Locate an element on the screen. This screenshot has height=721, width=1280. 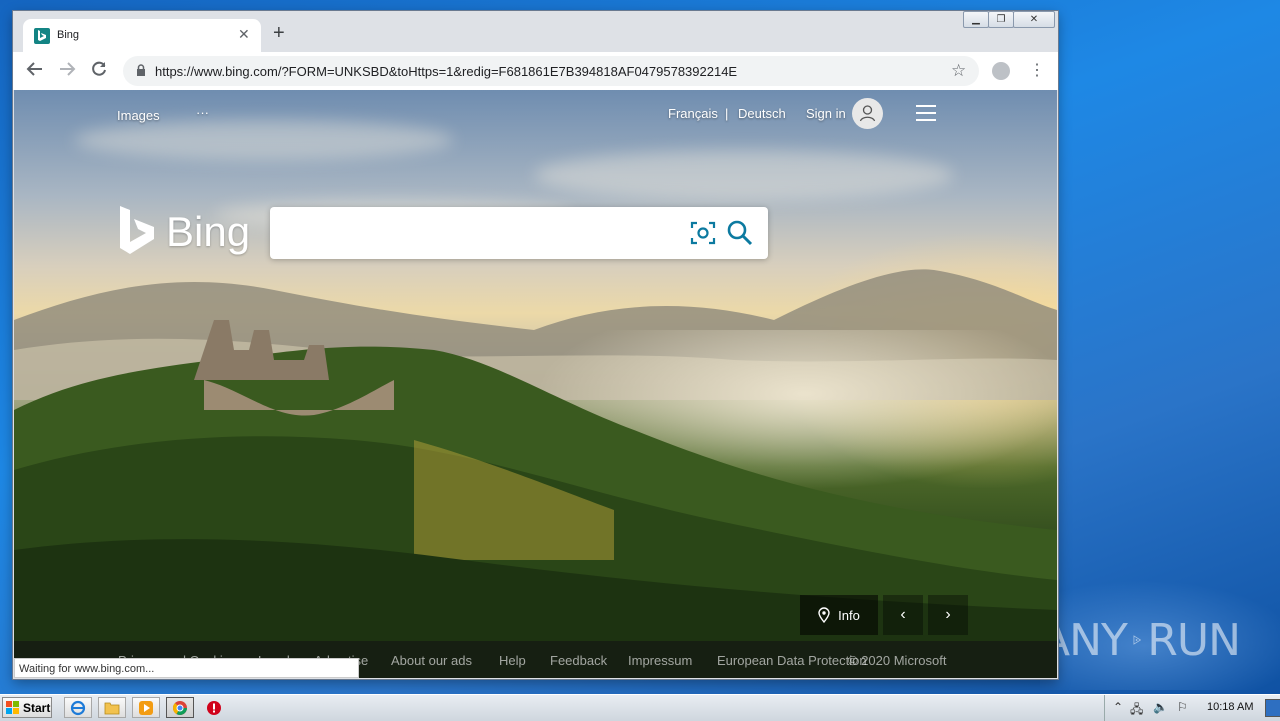
bing-favicon-icon is located at coordinates (42, 36).